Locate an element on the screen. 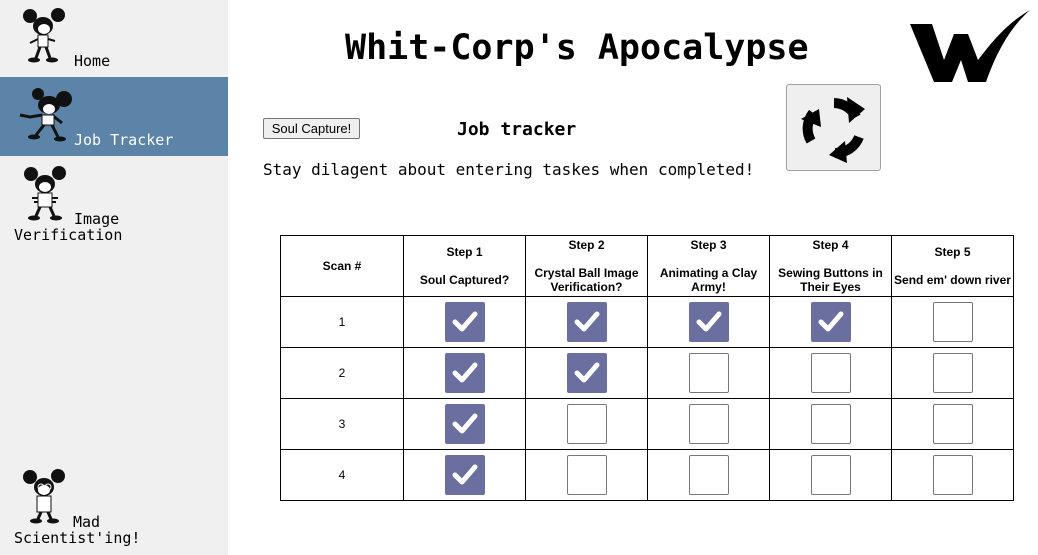 Image resolution: width=1038 pixels, height=555 pixels. scan-number-cell: 2 is located at coordinates (342, 373).